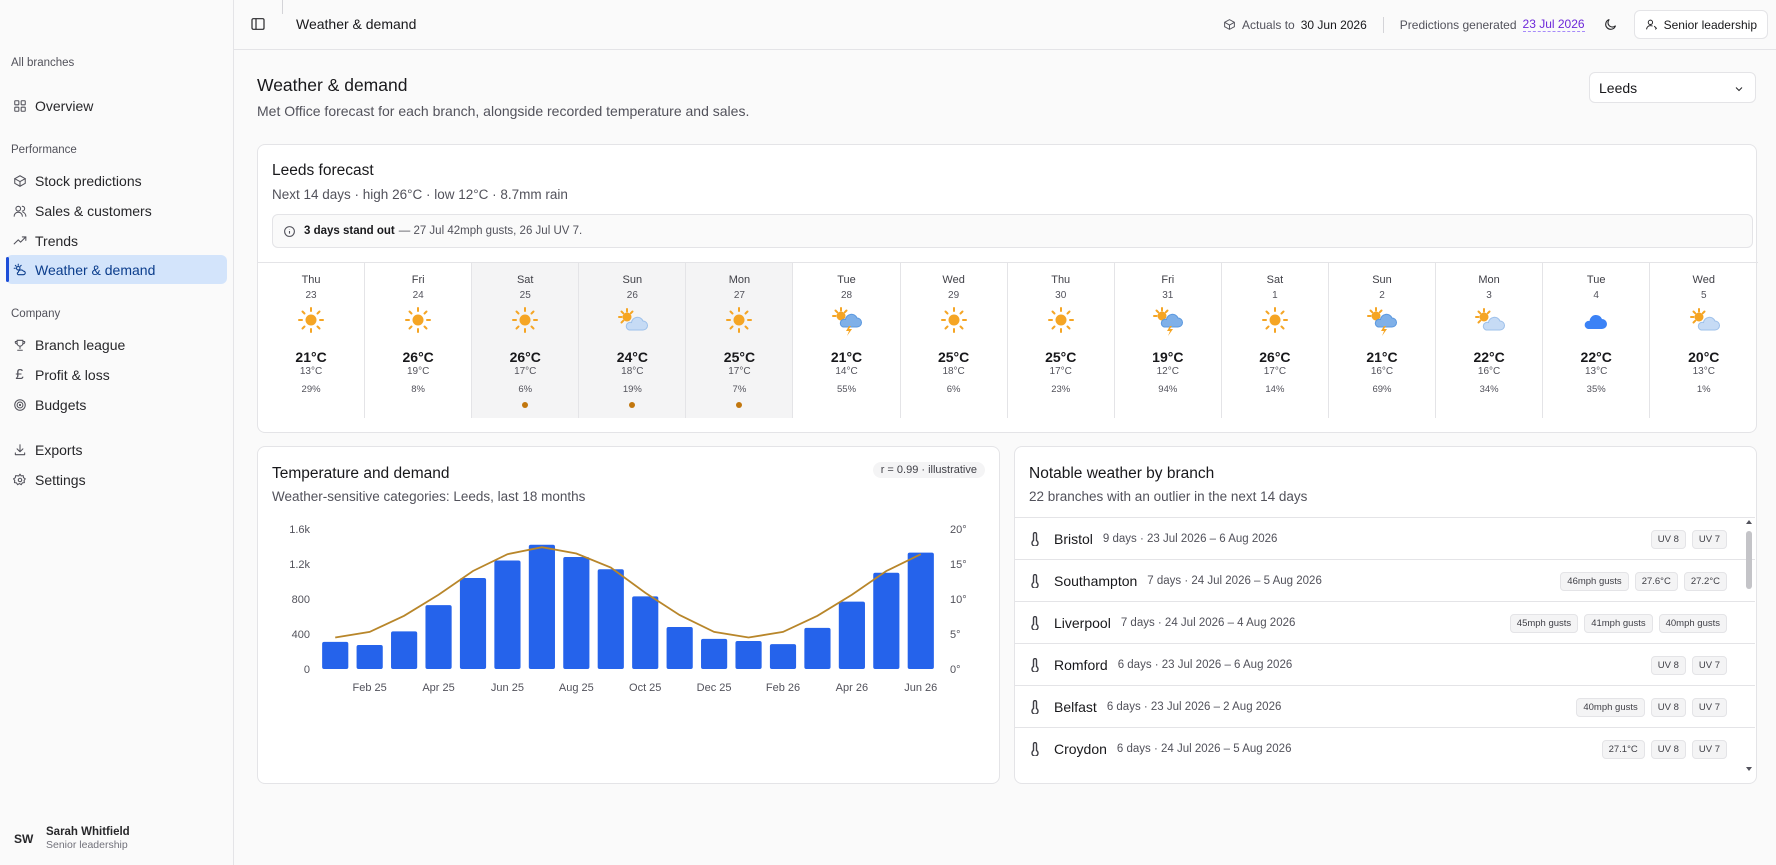  I want to click on weather-tag: 40mph gusts, so click(1692, 623).